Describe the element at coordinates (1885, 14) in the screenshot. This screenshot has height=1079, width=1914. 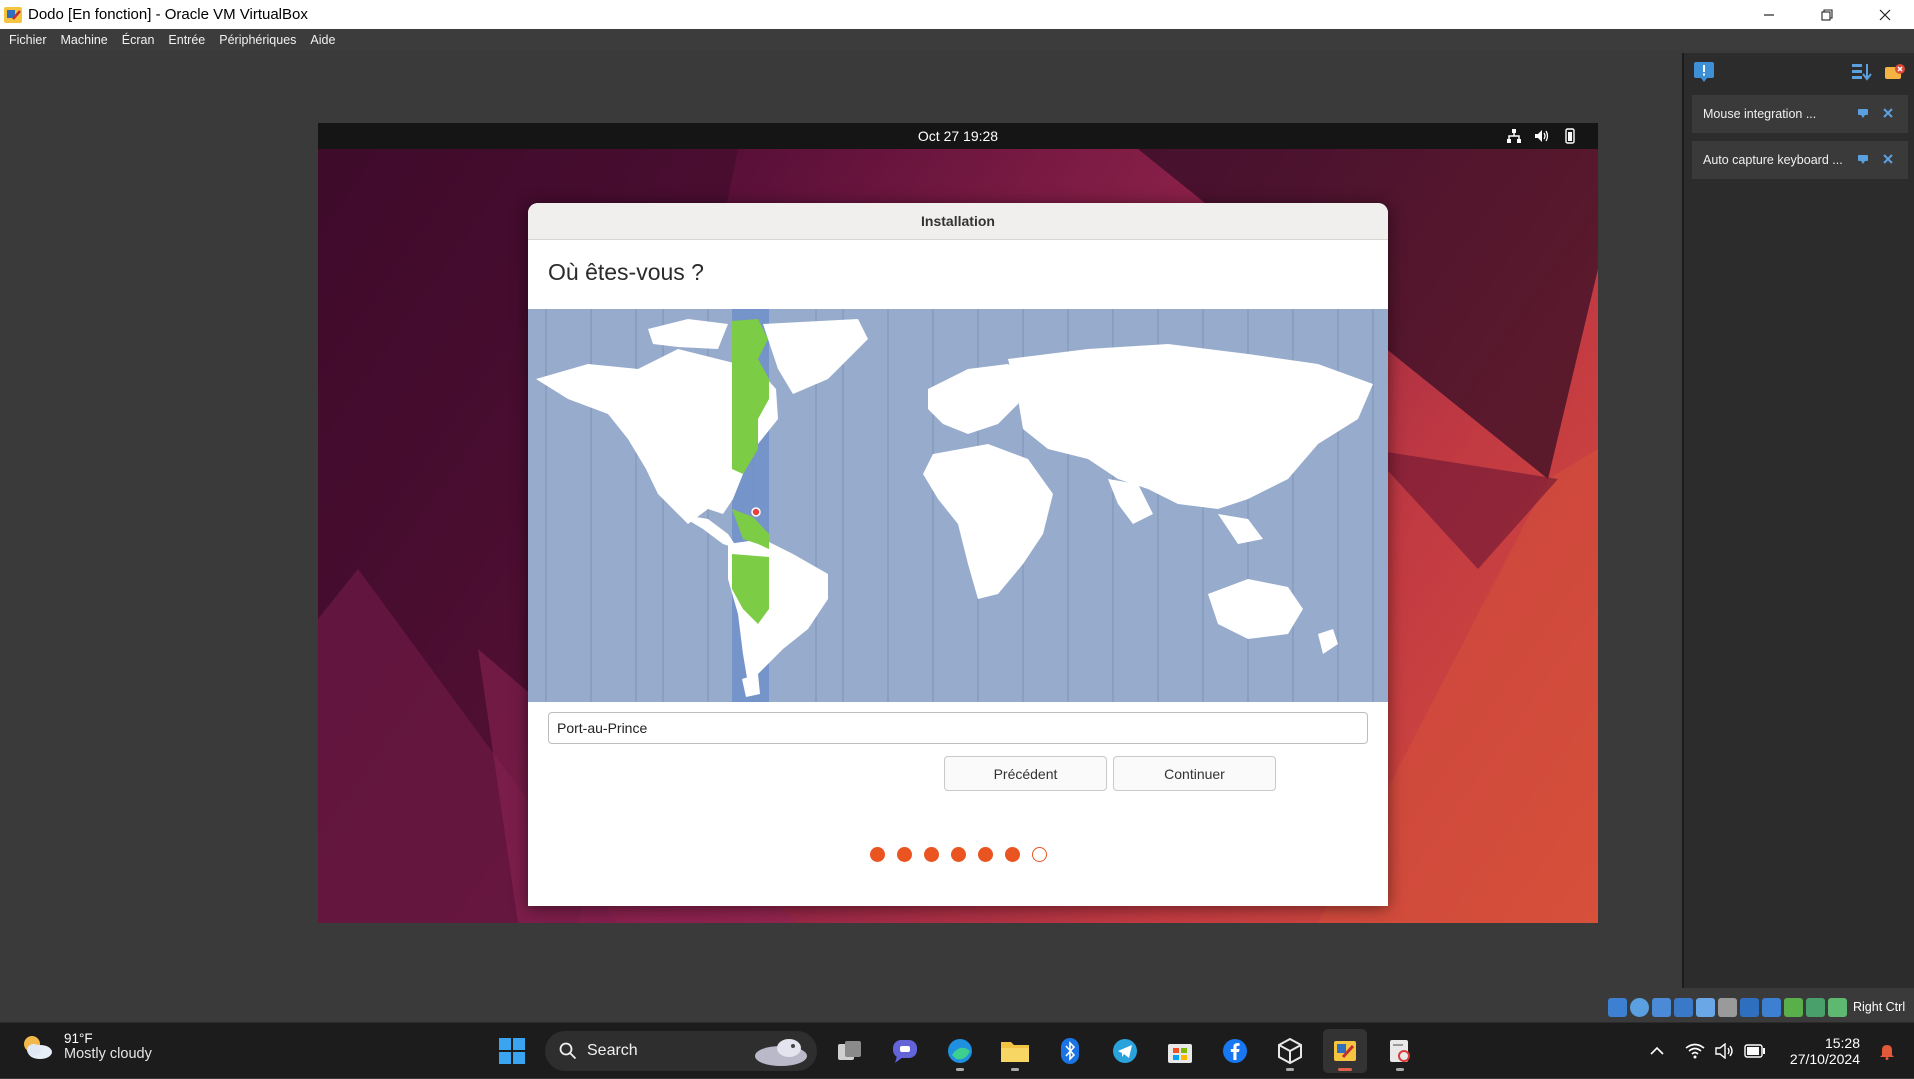
I see `close-icon` at that location.